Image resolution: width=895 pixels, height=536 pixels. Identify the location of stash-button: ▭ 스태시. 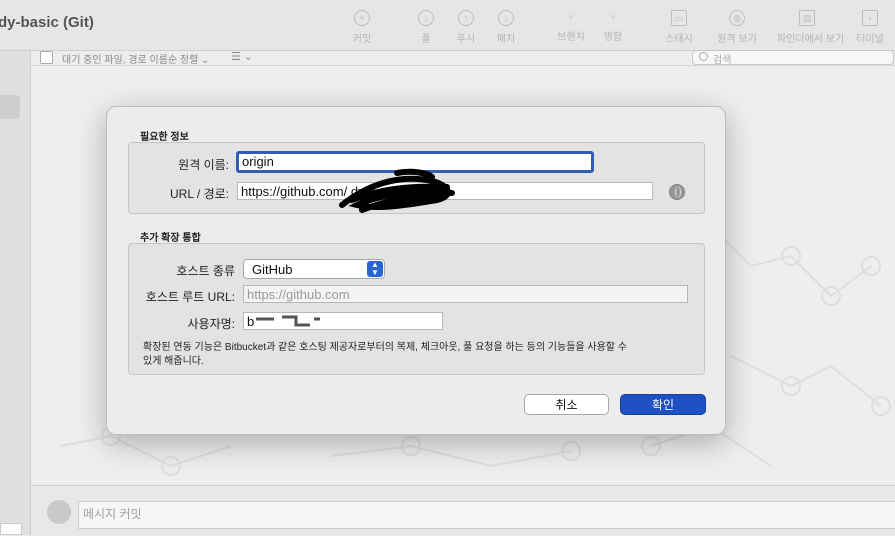
(679, 27).